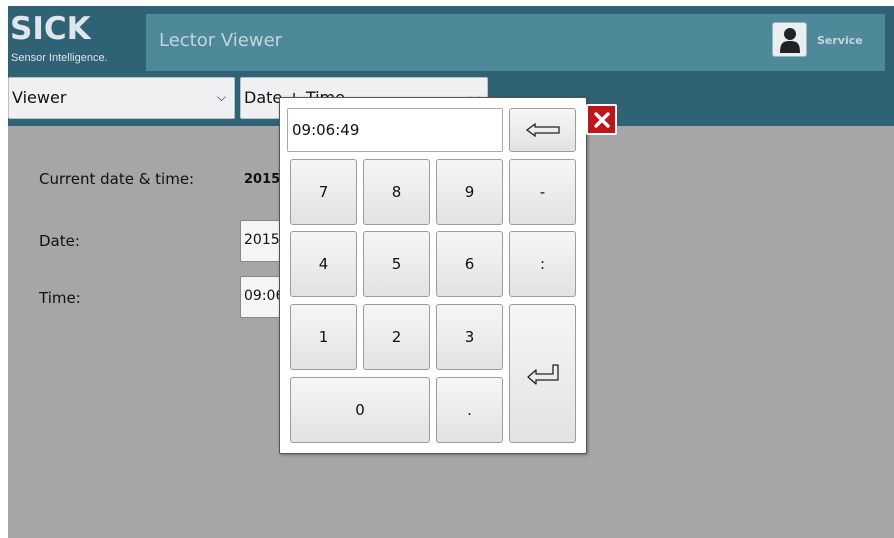 This screenshot has width=894, height=538. I want to click on viewer-select-value: Viewer, so click(39, 97).